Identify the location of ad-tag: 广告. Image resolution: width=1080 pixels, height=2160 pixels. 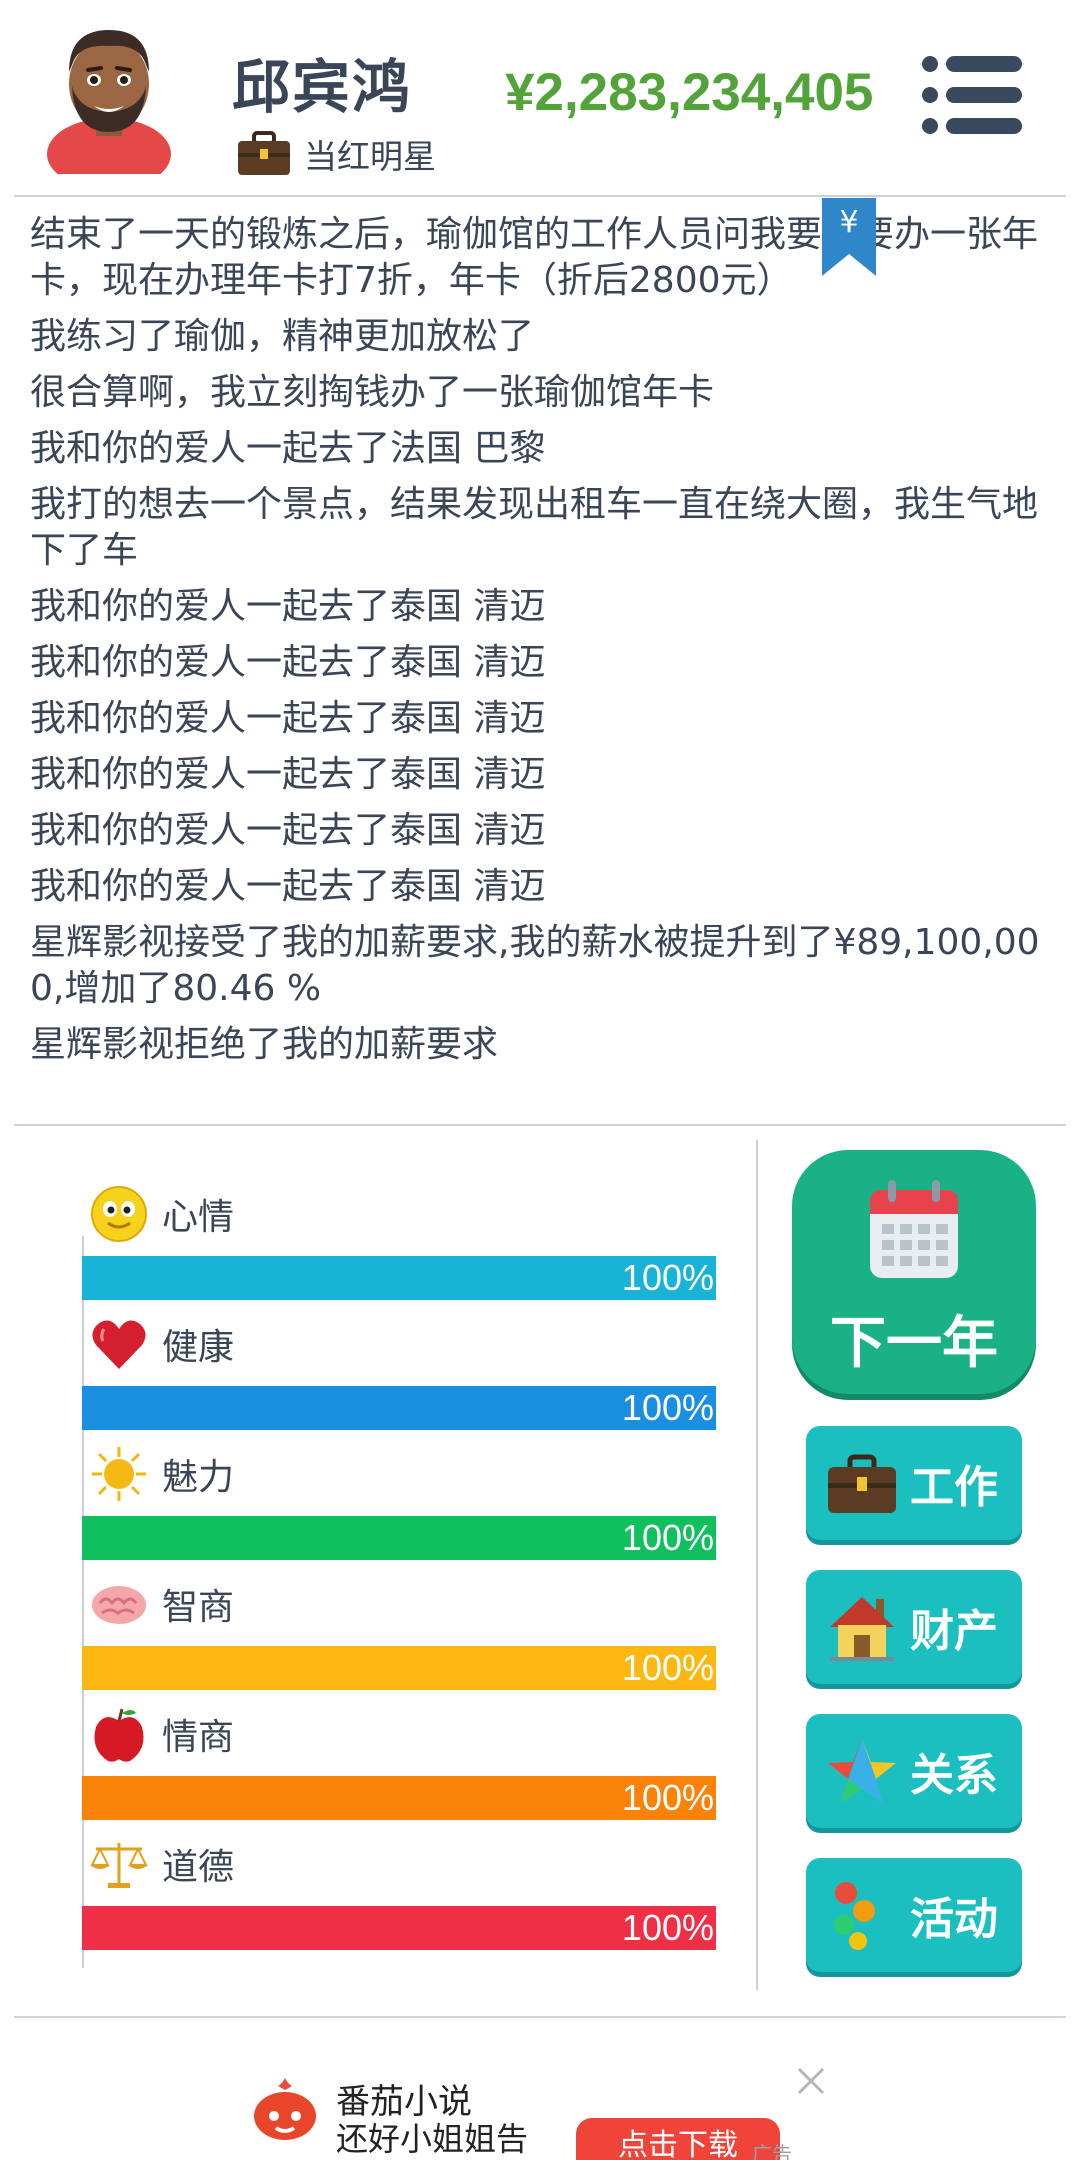
(772, 2151).